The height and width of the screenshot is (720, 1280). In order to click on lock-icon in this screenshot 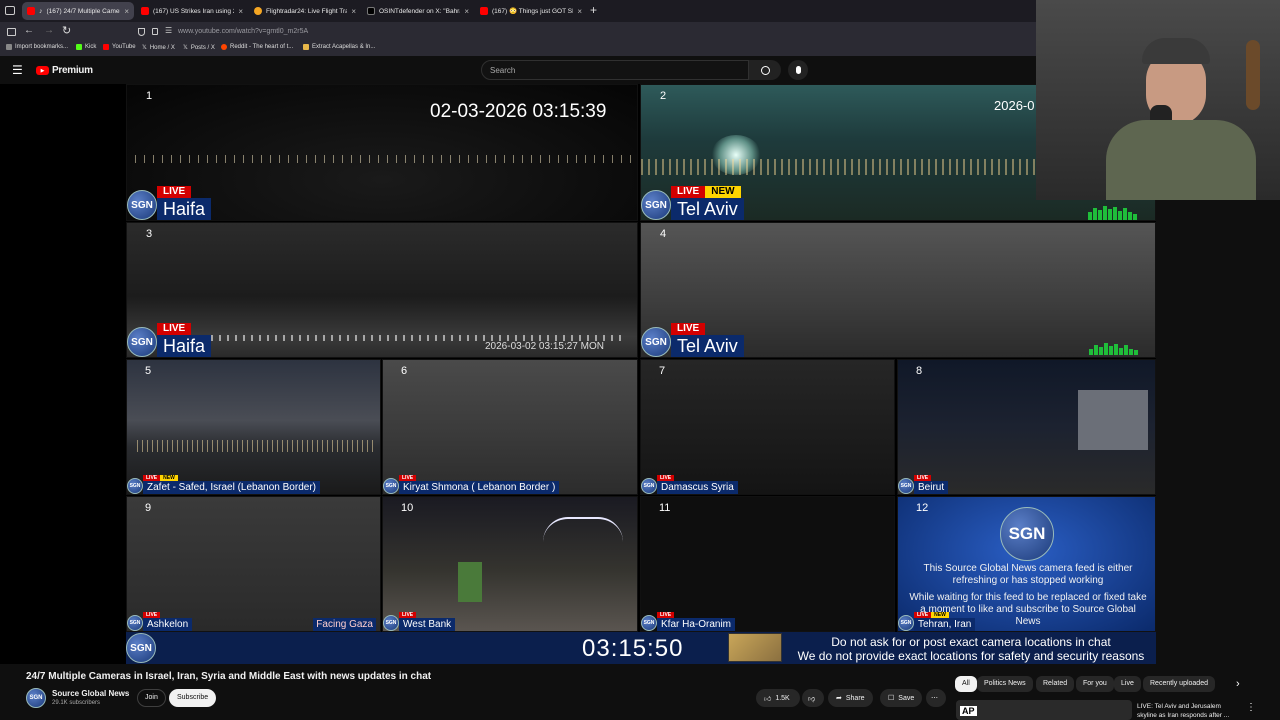, I will do `click(155, 31)`.